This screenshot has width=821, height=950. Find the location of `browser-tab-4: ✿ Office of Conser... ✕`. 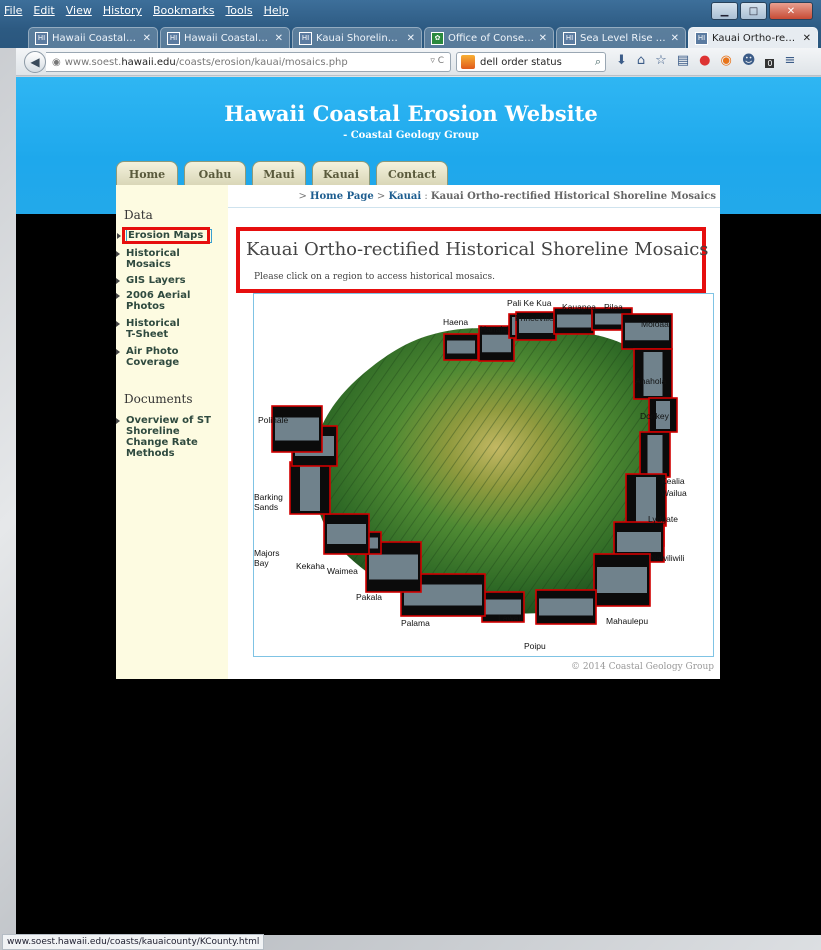

browser-tab-4: ✿ Office of Conser... ✕ is located at coordinates (489, 37).